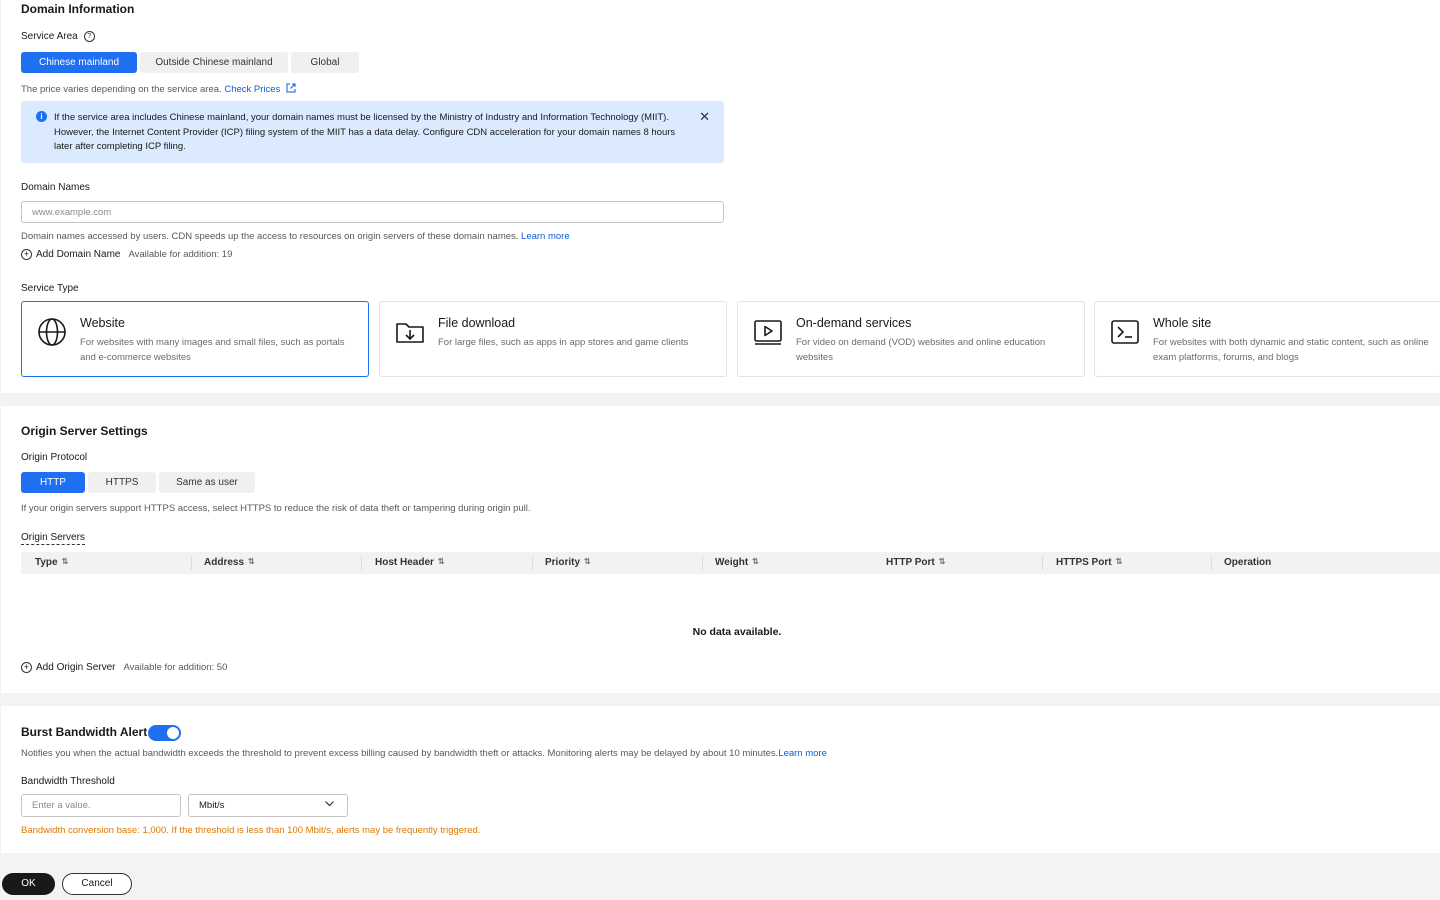 Image resolution: width=1440 pixels, height=900 pixels. Describe the element at coordinates (50, 288) in the screenshot. I see `service-type-label: Service Type` at that location.